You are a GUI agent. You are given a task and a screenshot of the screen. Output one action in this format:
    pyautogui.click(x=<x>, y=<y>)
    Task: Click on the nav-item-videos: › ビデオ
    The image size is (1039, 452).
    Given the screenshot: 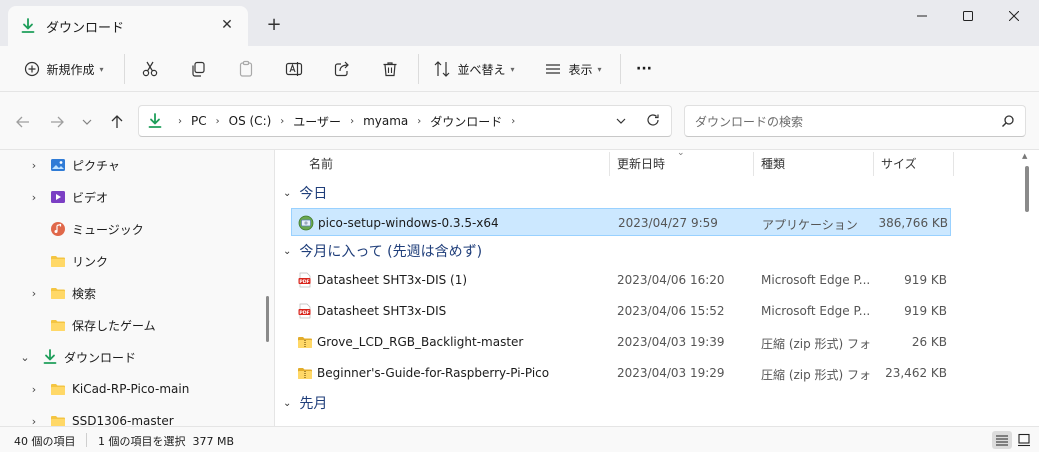 What is the action you would take?
    pyautogui.click(x=129, y=197)
    